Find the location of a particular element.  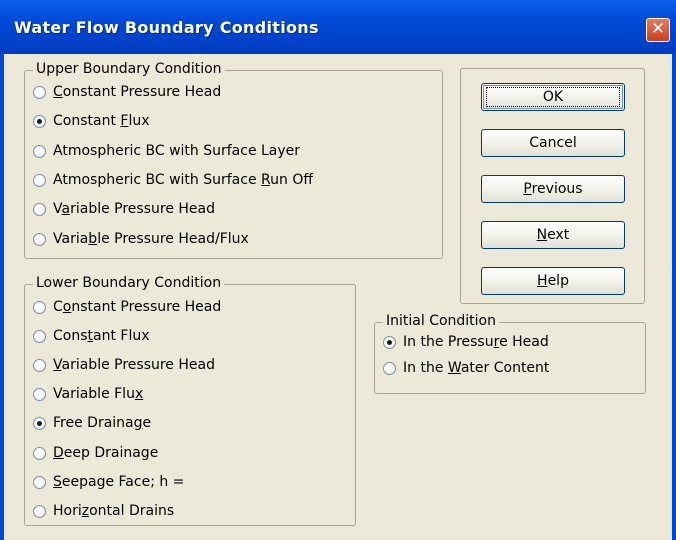

button-panel: OK Cancel Previous Next Help is located at coordinates (552, 186).